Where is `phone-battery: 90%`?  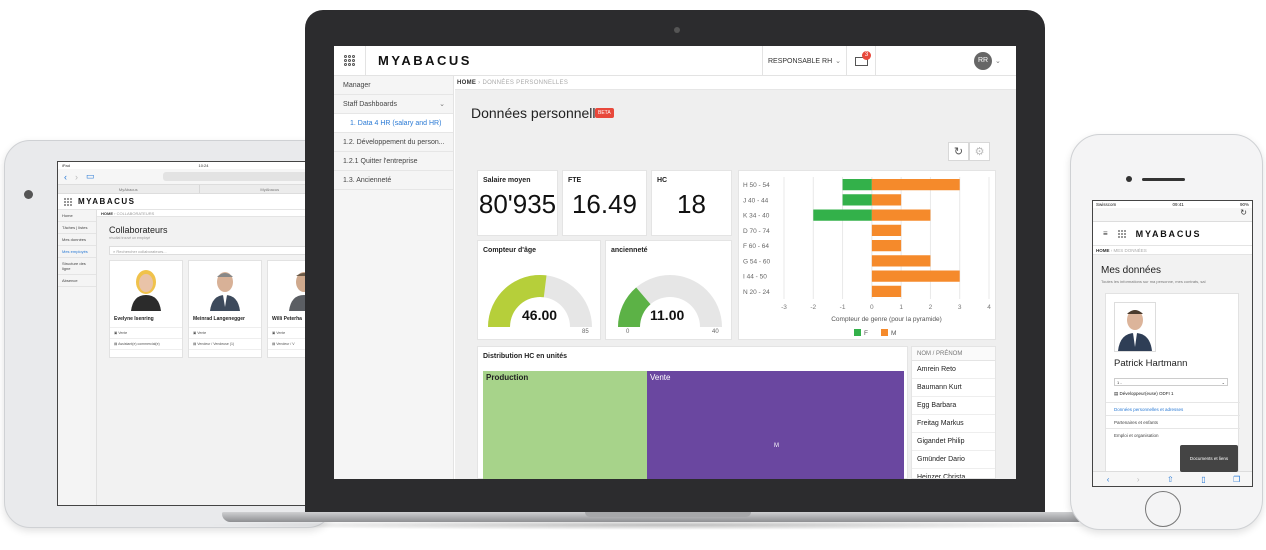
phone-battery: 90% is located at coordinates (1244, 204).